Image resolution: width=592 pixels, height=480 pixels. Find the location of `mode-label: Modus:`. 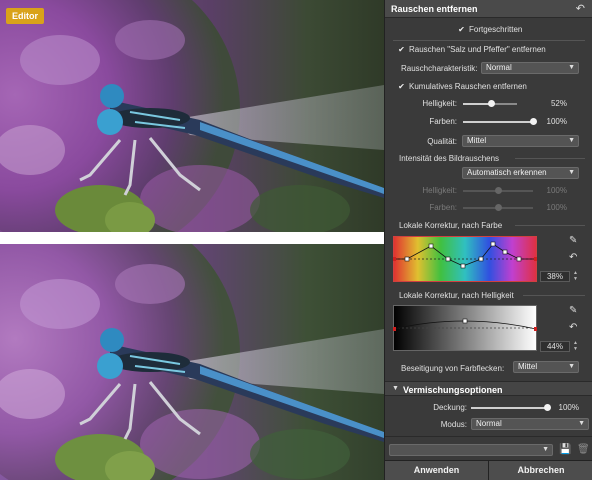

mode-label: Modus: is located at coordinates (453, 424).